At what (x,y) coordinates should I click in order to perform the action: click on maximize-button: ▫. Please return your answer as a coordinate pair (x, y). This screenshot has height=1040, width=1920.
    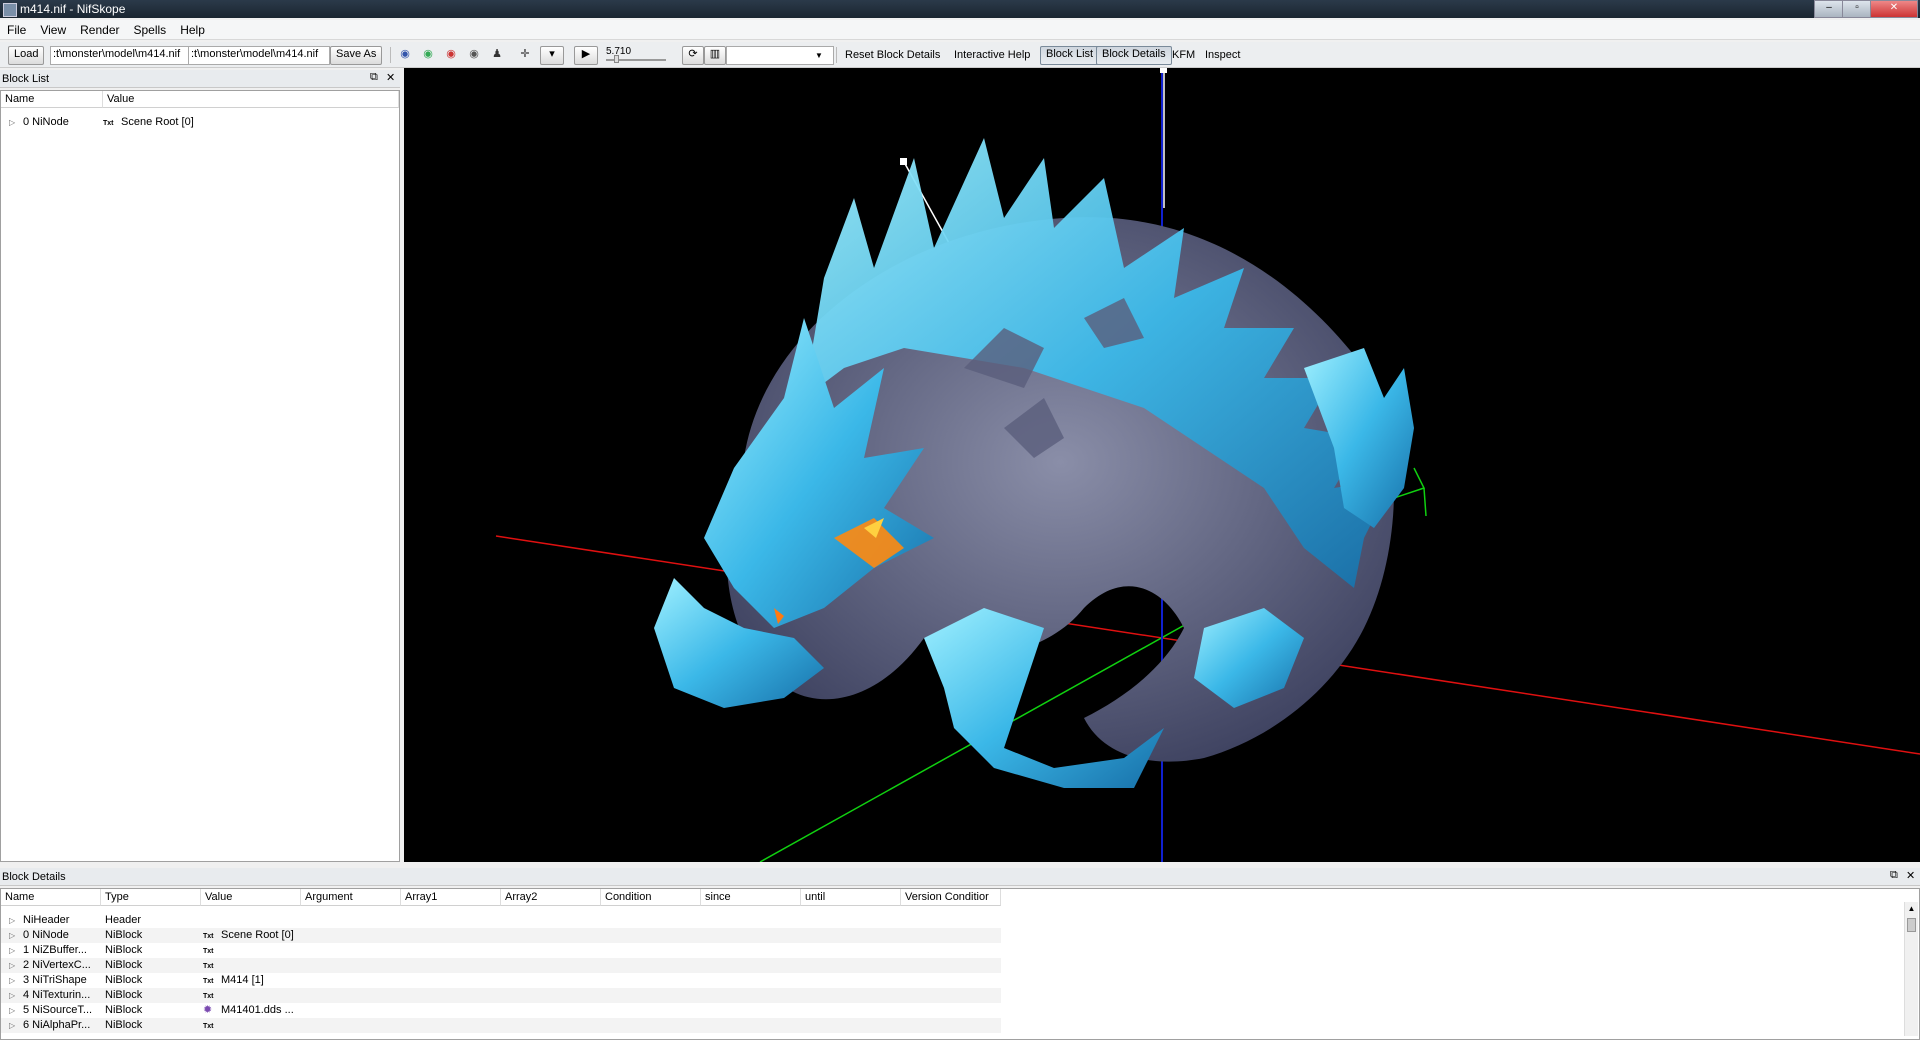
    Looking at the image, I should click on (1857, 9).